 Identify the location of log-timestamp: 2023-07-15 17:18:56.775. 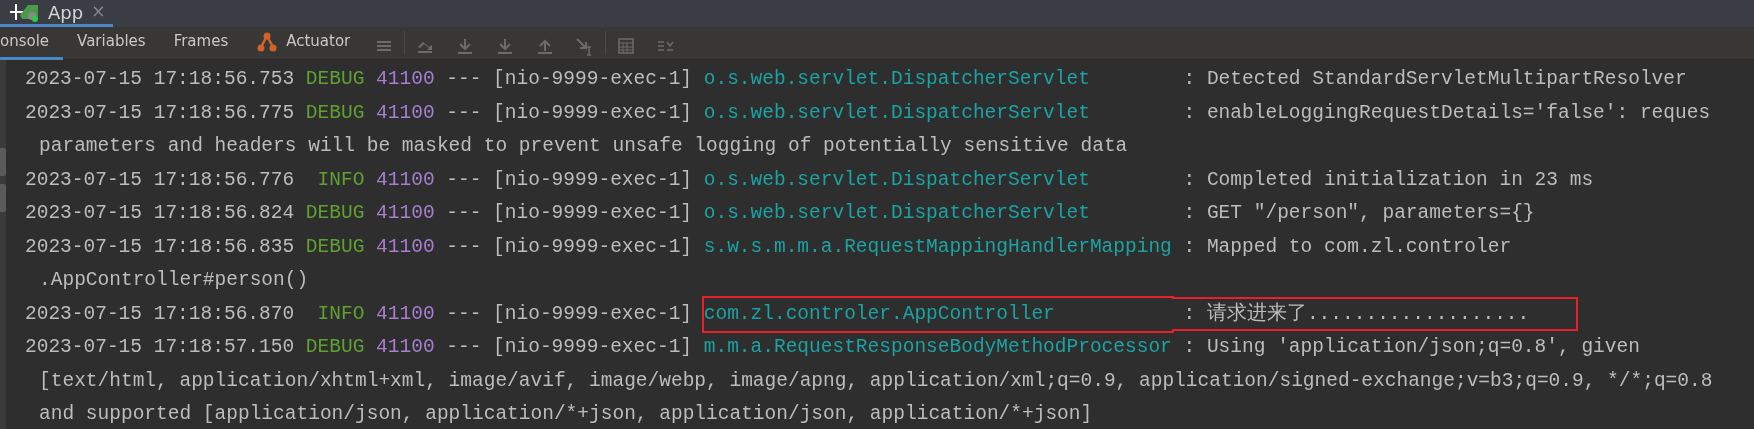
(160, 112).